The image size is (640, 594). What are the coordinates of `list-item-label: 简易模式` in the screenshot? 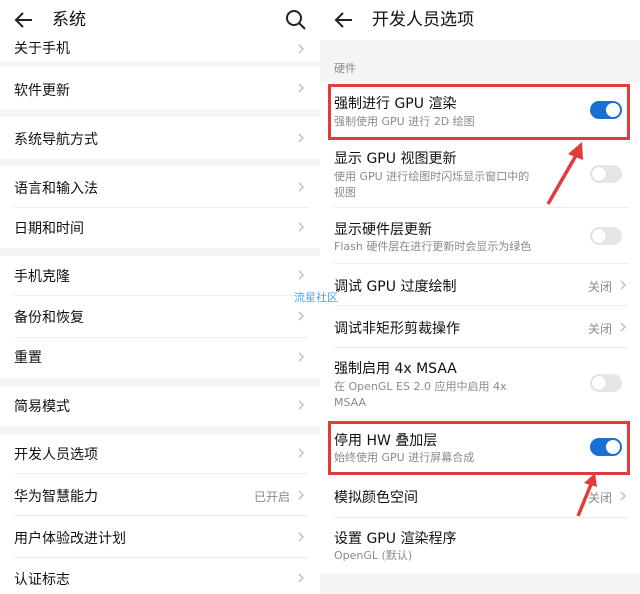 It's located at (42, 407).